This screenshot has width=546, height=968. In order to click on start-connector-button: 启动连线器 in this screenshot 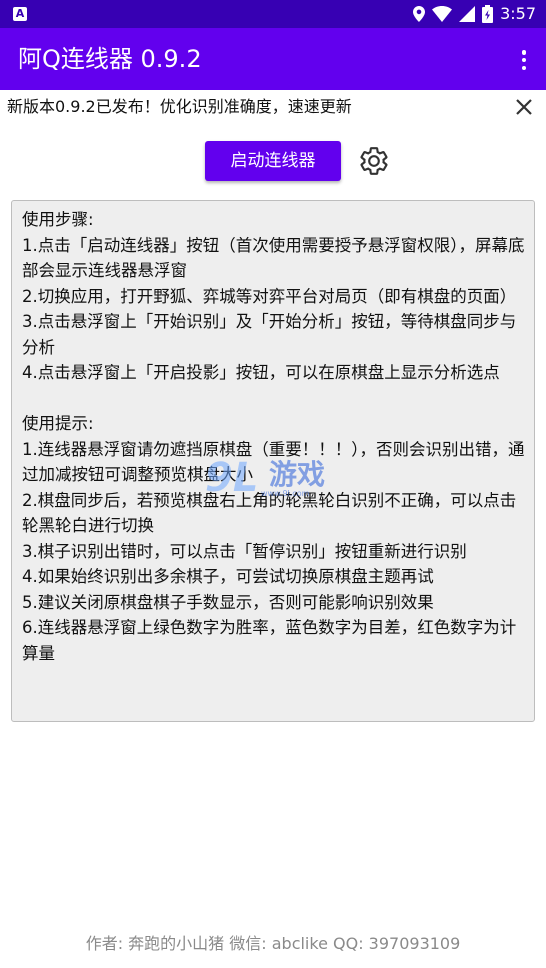, I will do `click(273, 161)`.